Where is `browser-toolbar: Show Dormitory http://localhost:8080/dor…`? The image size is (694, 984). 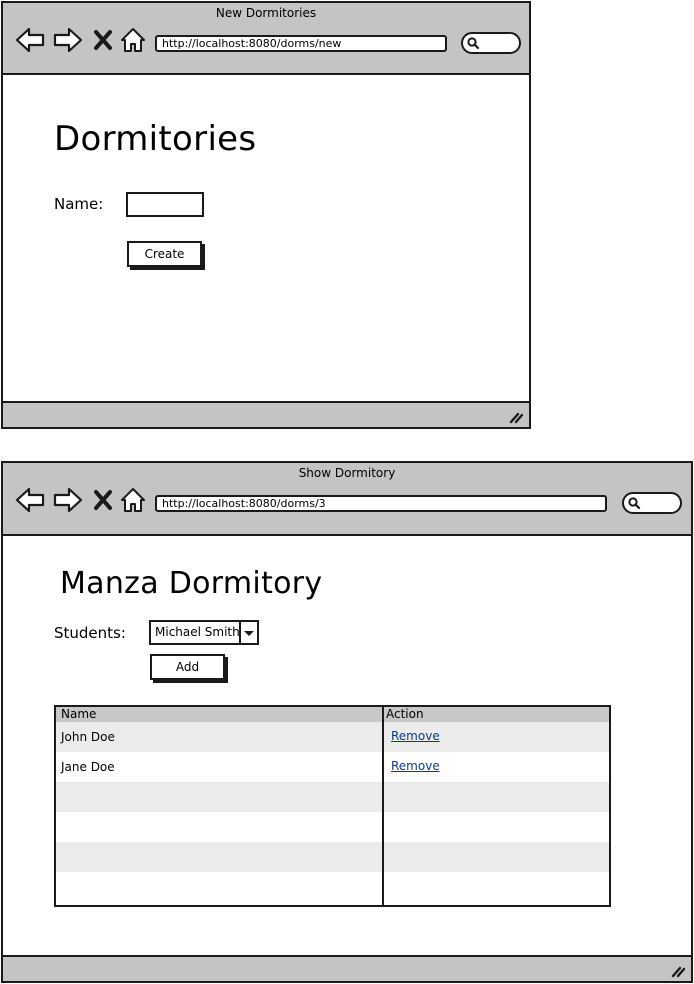 browser-toolbar: Show Dormitory http://localhost:8080/dor… is located at coordinates (347, 499).